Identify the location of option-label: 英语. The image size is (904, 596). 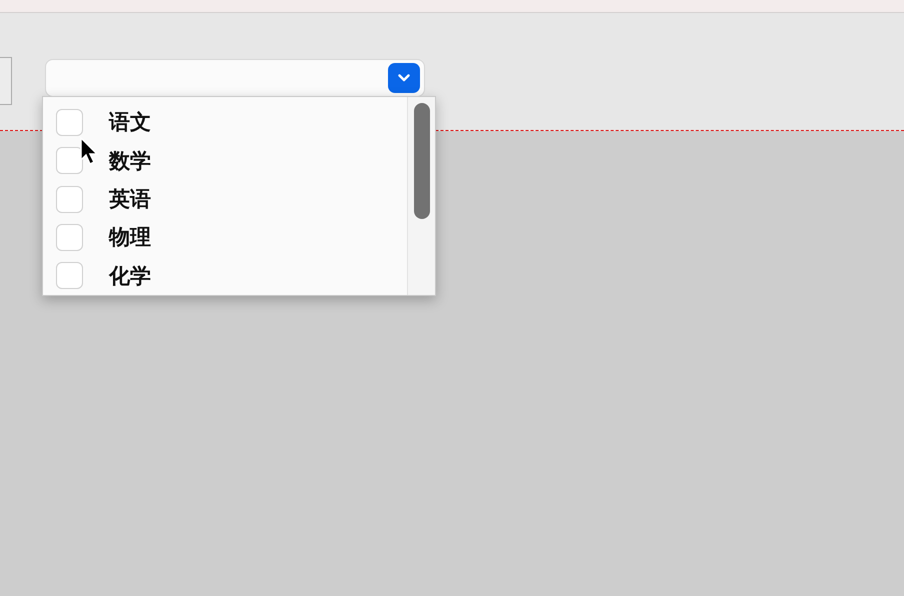
(130, 199).